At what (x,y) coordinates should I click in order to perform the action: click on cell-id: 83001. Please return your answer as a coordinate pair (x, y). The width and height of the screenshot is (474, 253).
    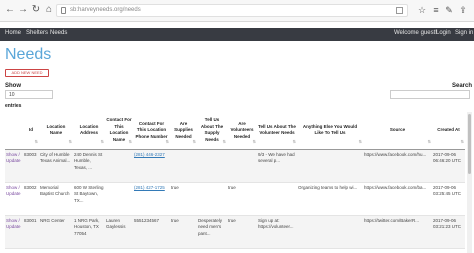
    Looking at the image, I should click on (31, 232).